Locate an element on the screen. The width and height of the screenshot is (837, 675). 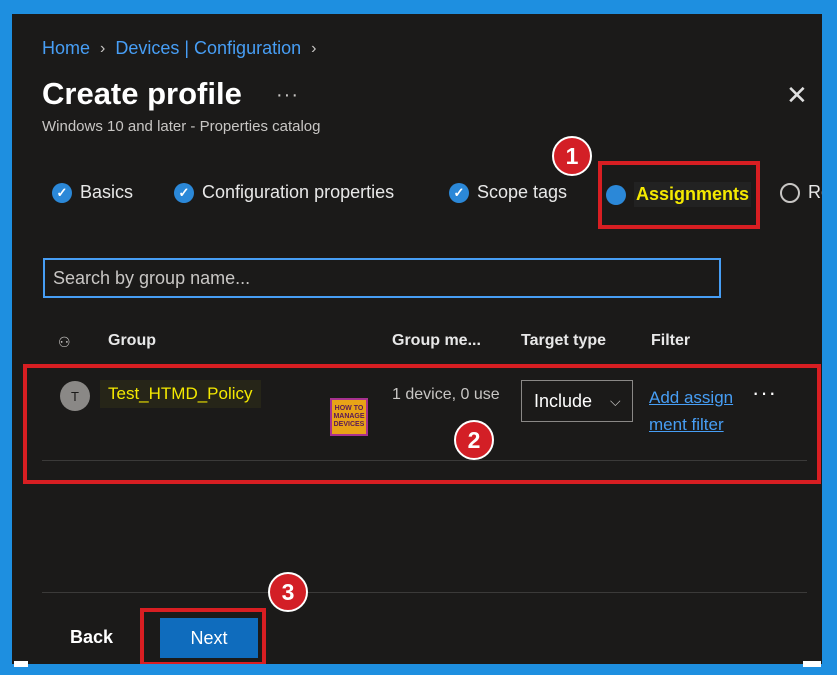
breadcrumb: Home › Devices | Configuration › is located at coordinates (179, 48).